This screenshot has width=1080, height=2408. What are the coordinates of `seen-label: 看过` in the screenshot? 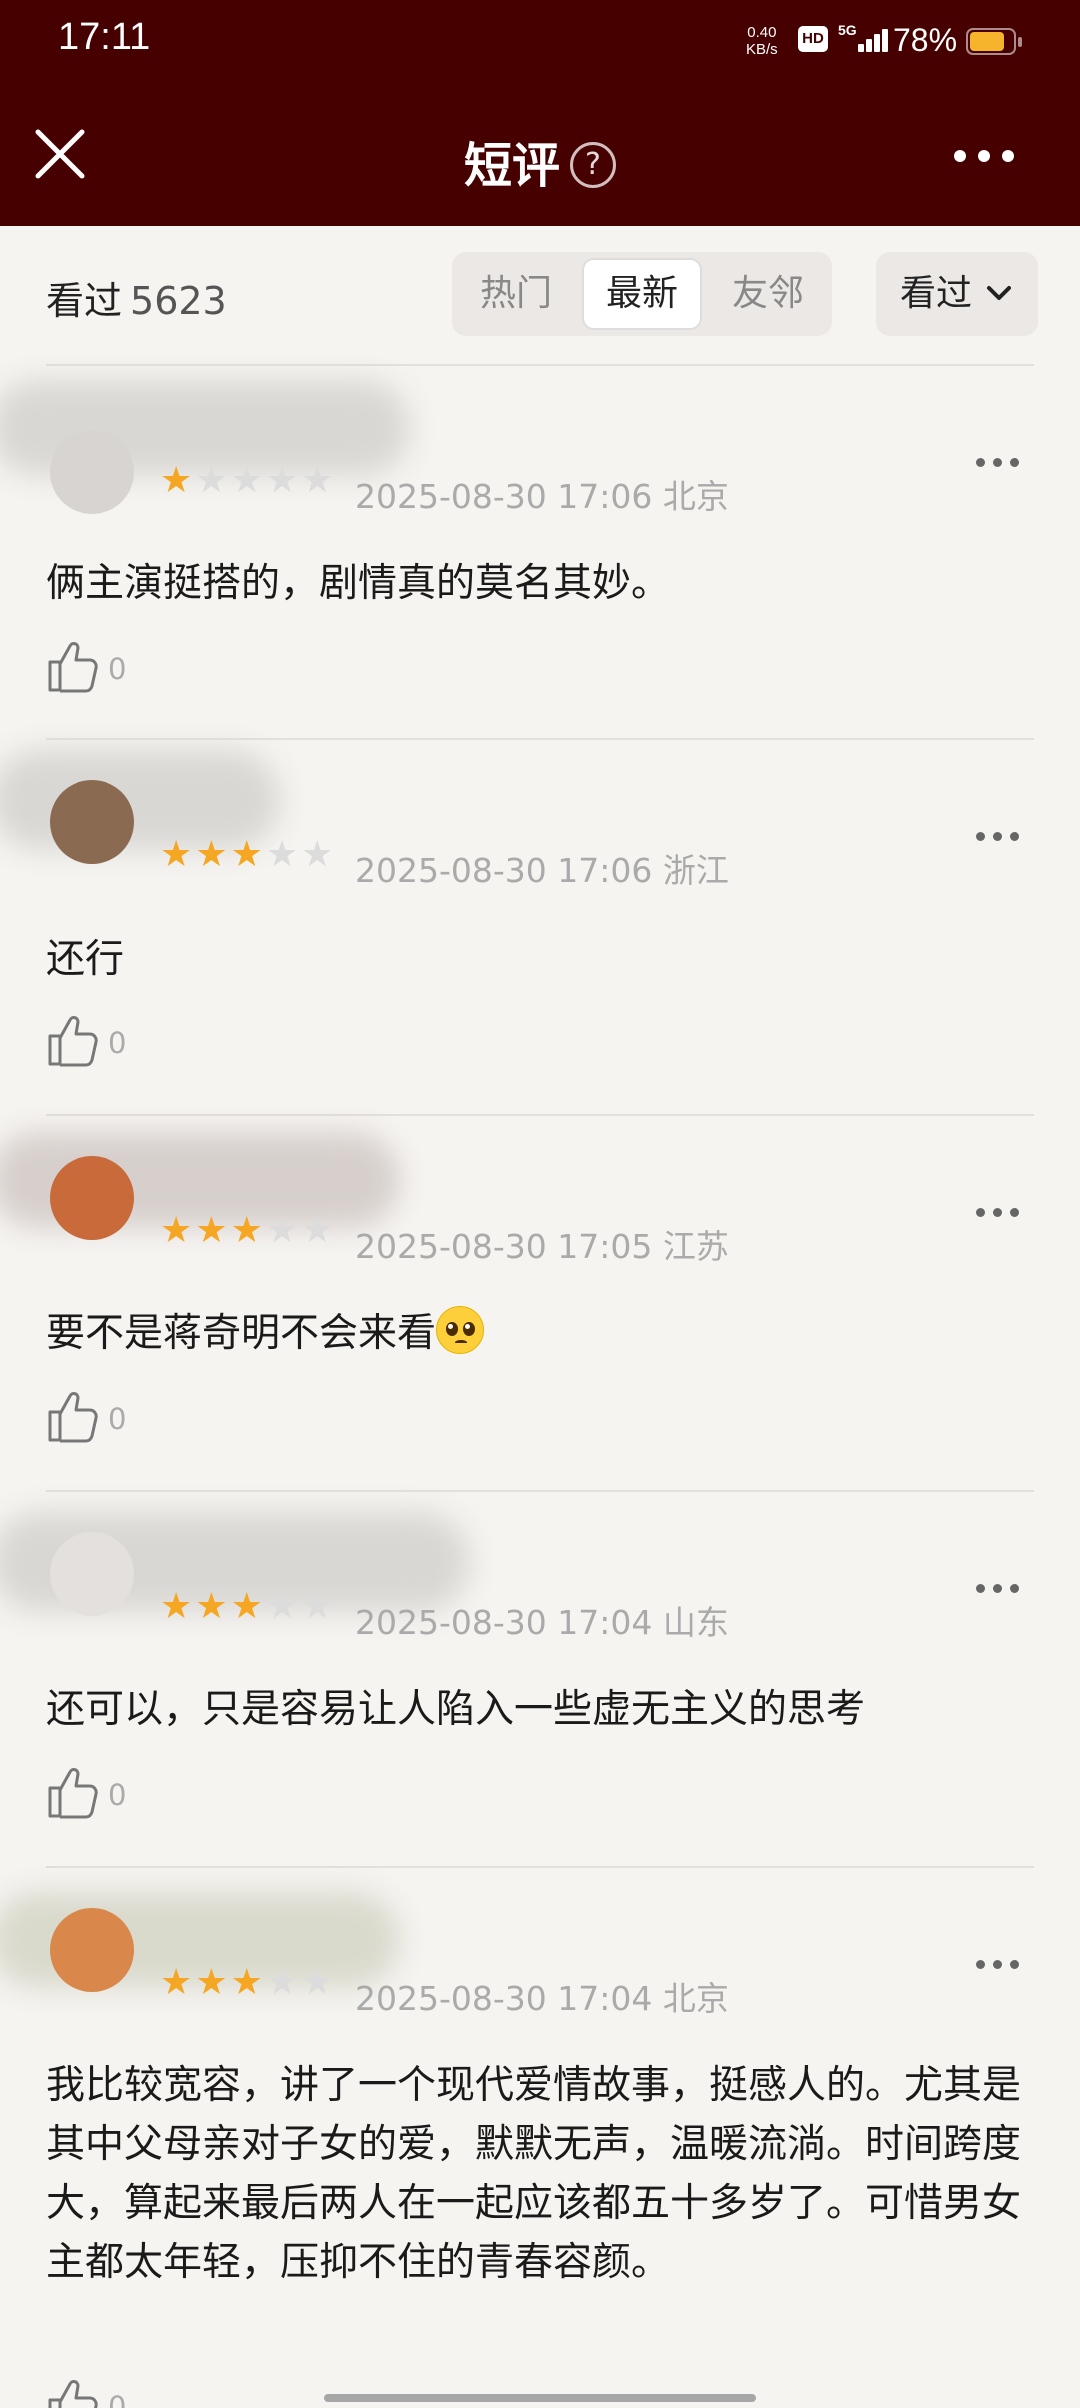 It's located at (84, 301).